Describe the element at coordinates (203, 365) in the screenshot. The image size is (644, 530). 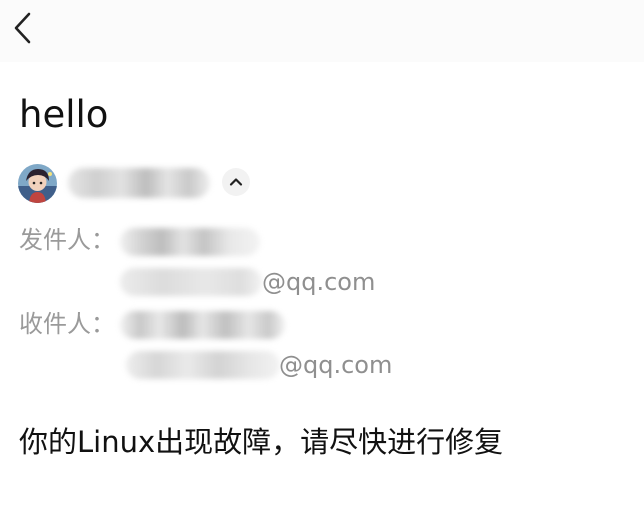
I see `to-email-user-redacted` at that location.